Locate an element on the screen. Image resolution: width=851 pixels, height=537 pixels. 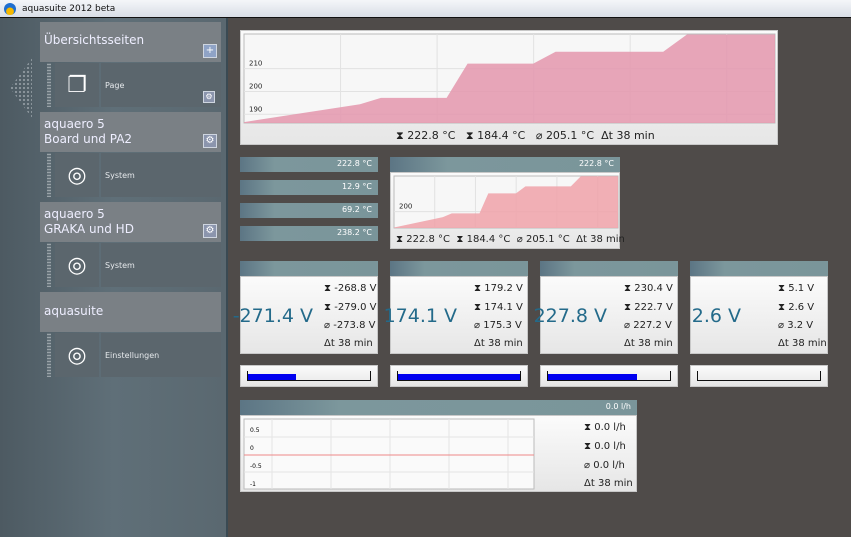
voltage-min: ⧗ 222.7 V is located at coordinates (648, 307).